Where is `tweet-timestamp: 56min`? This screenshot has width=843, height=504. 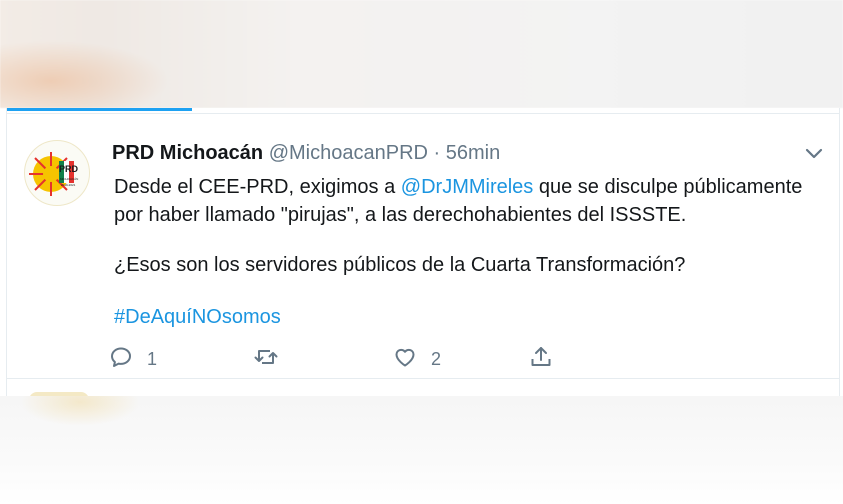
tweet-timestamp: 56min is located at coordinates (473, 153).